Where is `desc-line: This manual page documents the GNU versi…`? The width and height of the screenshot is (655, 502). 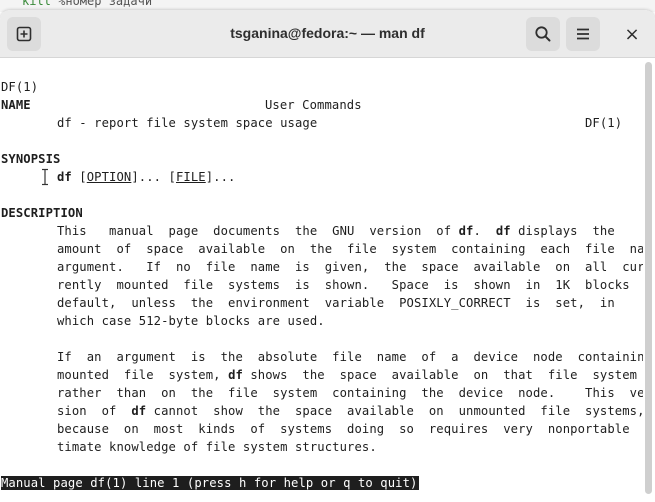 desc-line: This manual page documents the GNU versi… is located at coordinates (336, 231).